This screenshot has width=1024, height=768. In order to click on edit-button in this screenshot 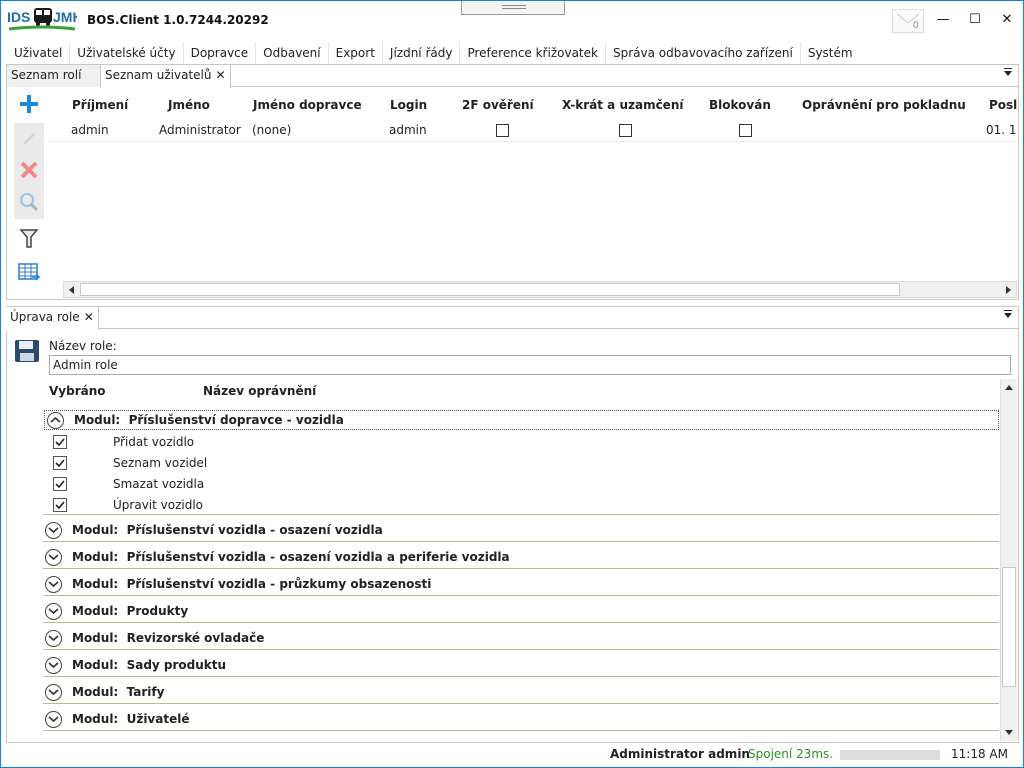, I will do `click(29, 139)`.